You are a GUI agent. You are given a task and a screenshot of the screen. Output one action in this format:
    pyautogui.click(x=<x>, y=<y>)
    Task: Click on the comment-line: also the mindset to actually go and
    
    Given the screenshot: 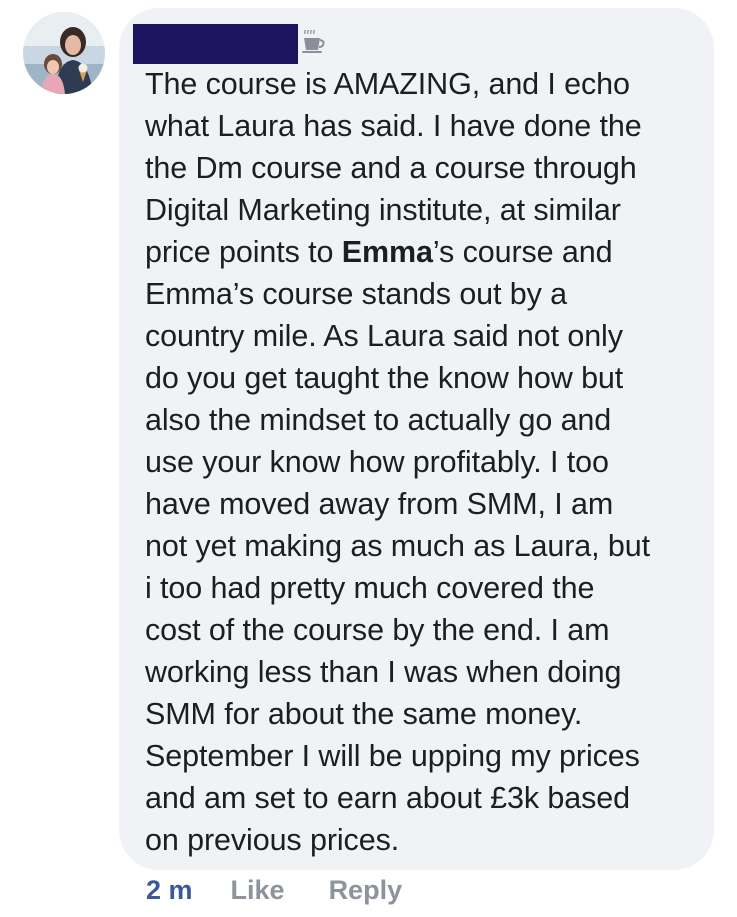 What is the action you would take?
    pyautogui.click(x=378, y=420)
    